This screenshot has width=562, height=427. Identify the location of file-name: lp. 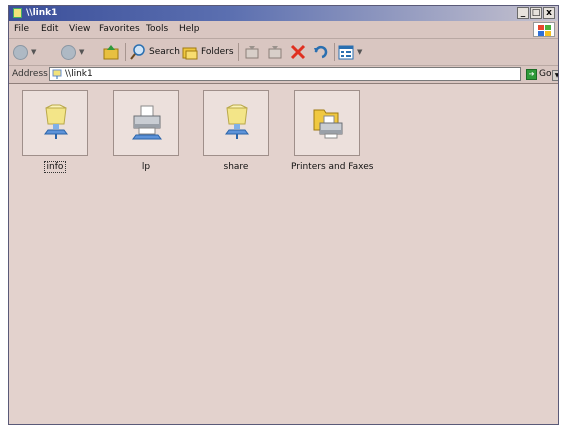
(146, 167).